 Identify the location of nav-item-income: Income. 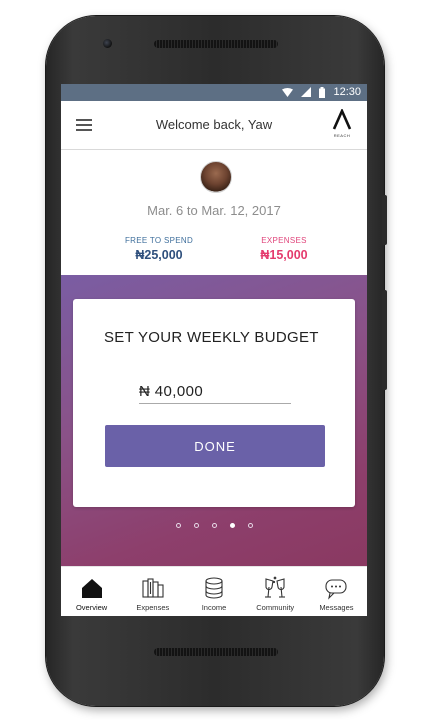
(213, 591).